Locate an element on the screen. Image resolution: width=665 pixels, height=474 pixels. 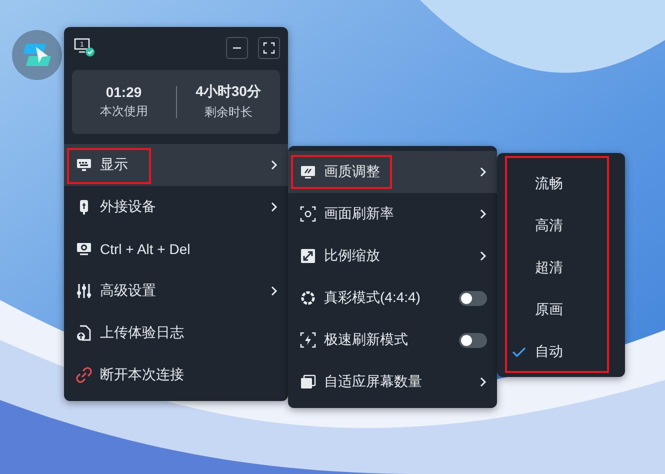
app-logo-icon is located at coordinates (37, 55).